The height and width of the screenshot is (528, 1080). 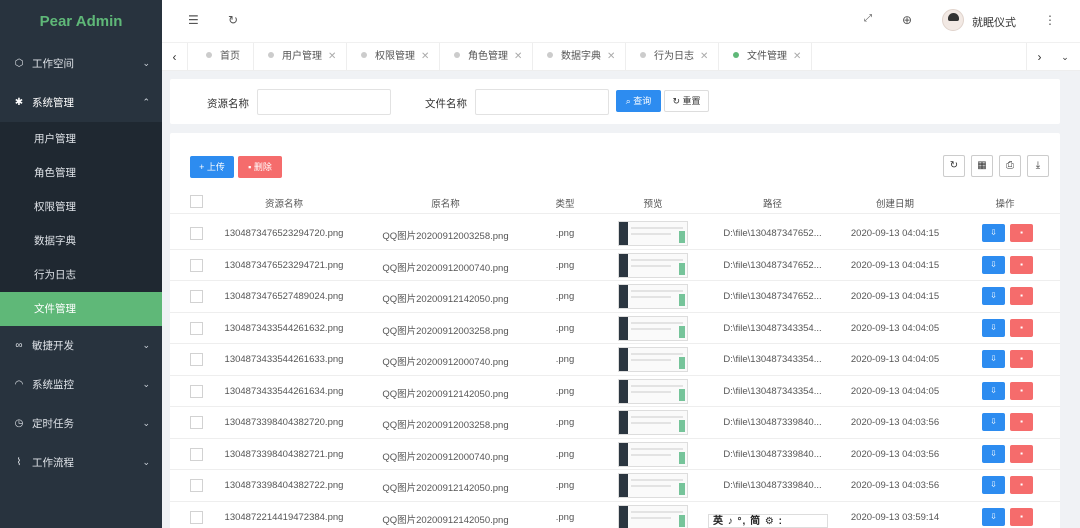 I want to click on query-button: ⌕ 查询, so click(x=638, y=101).